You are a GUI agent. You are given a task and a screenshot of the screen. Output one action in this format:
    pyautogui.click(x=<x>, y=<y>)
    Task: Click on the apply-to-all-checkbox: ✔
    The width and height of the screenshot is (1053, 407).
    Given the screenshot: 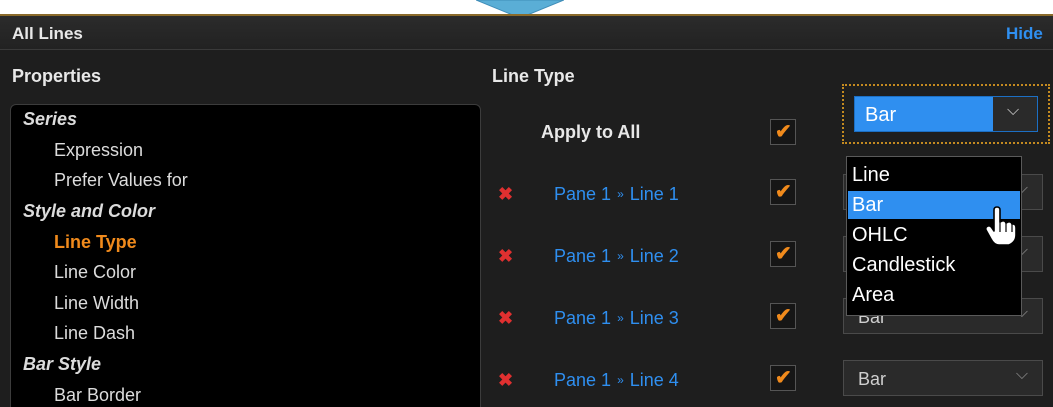 What is the action you would take?
    pyautogui.click(x=783, y=132)
    